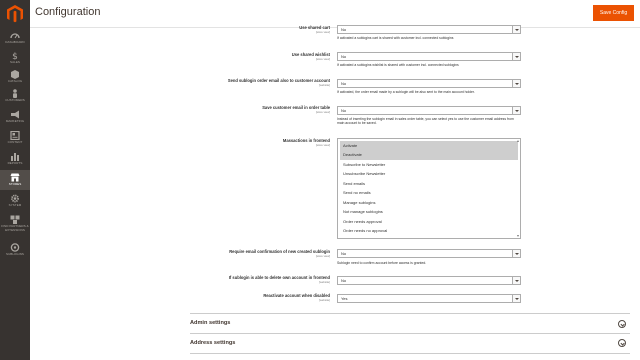 The height and width of the screenshot is (360, 640). Describe the element at coordinates (613, 13) in the screenshot. I see `save-config-button: Save Config` at that location.